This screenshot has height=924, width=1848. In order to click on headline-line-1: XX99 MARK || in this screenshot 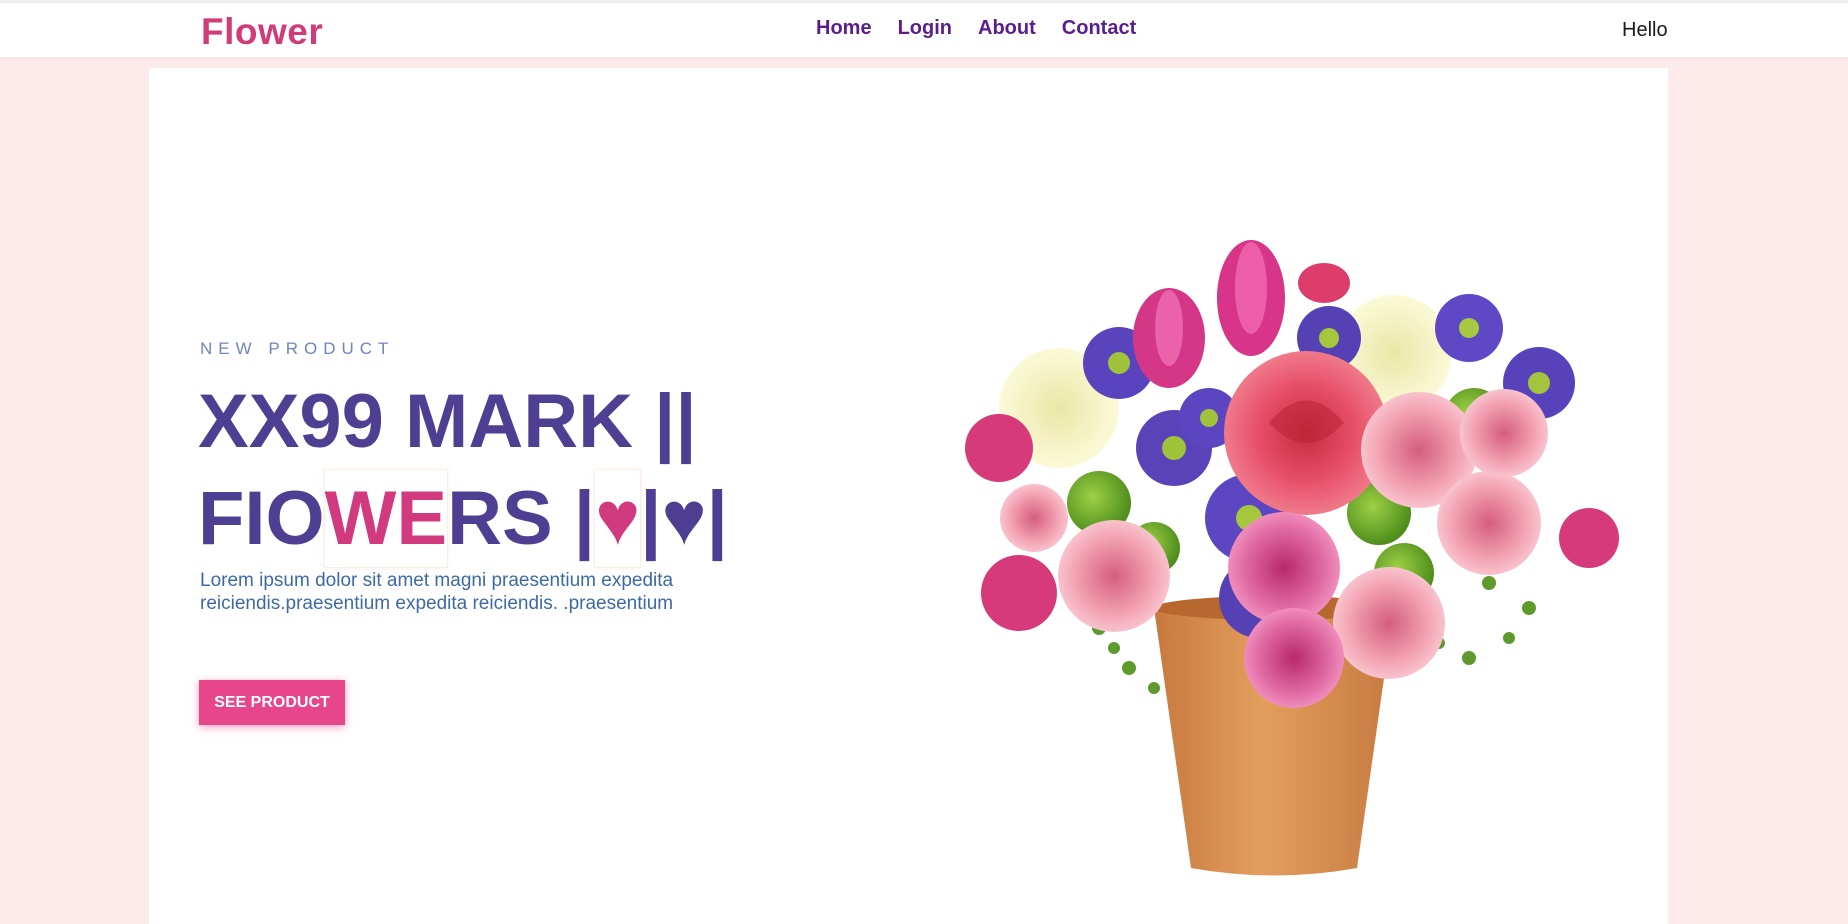, I will do `click(447, 421)`.